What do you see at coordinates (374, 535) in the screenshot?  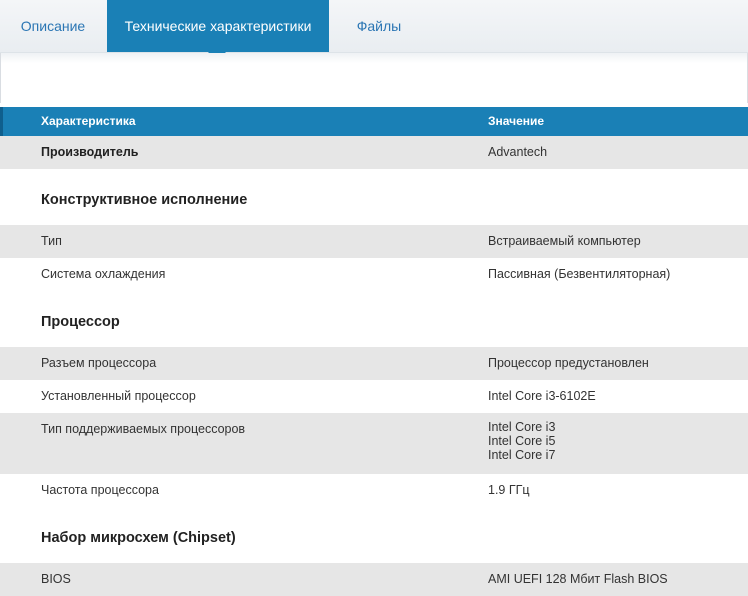 I see `section-heading: Набор микросхем (Chipset)` at bounding box center [374, 535].